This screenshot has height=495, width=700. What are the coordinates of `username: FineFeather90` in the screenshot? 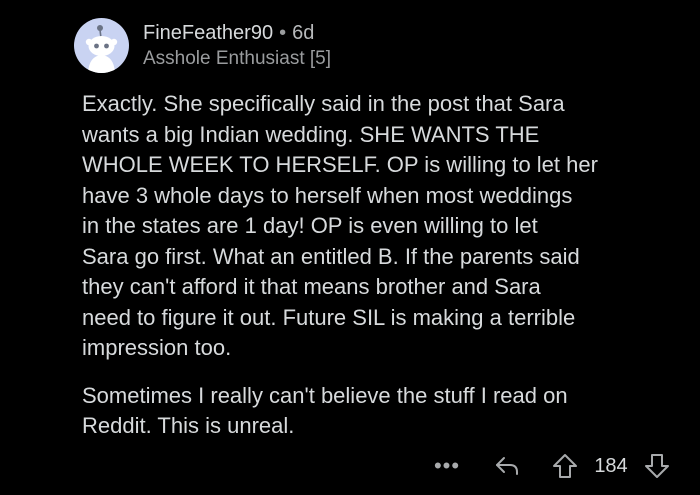 It's located at (208, 33).